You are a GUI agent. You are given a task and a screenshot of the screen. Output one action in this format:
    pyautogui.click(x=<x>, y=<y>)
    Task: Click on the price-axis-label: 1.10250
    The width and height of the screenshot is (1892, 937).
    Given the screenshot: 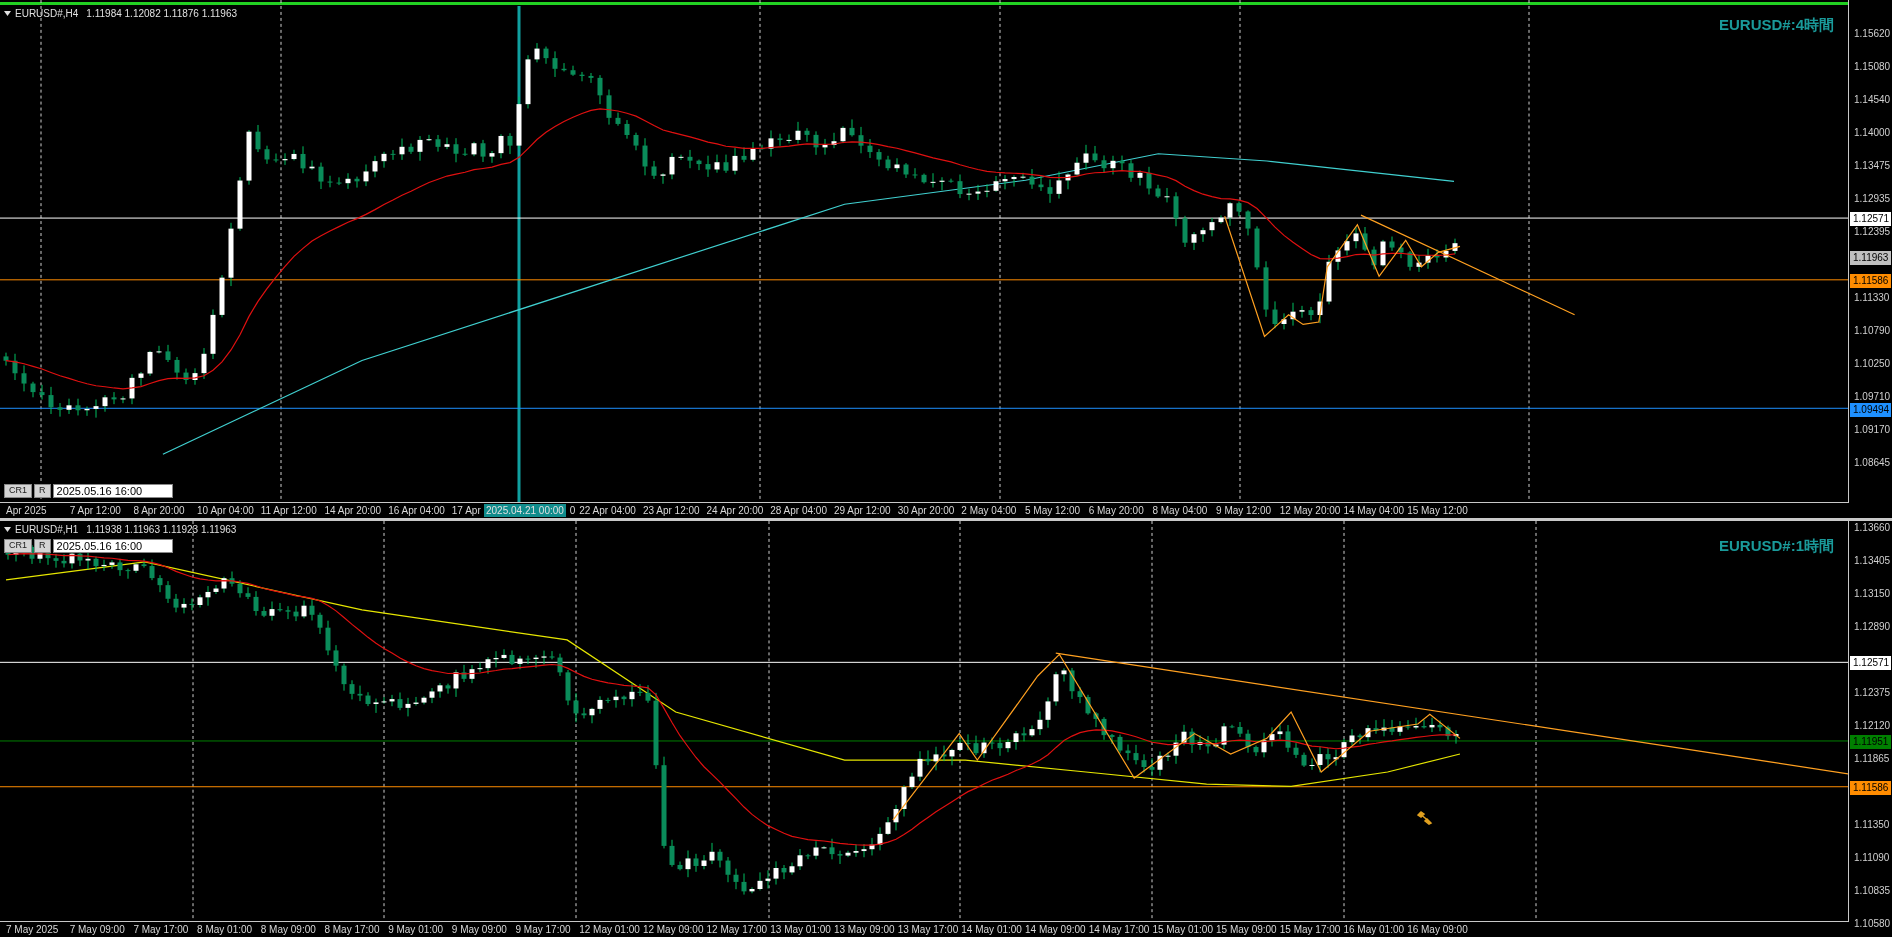 What is the action you would take?
    pyautogui.click(x=1872, y=364)
    